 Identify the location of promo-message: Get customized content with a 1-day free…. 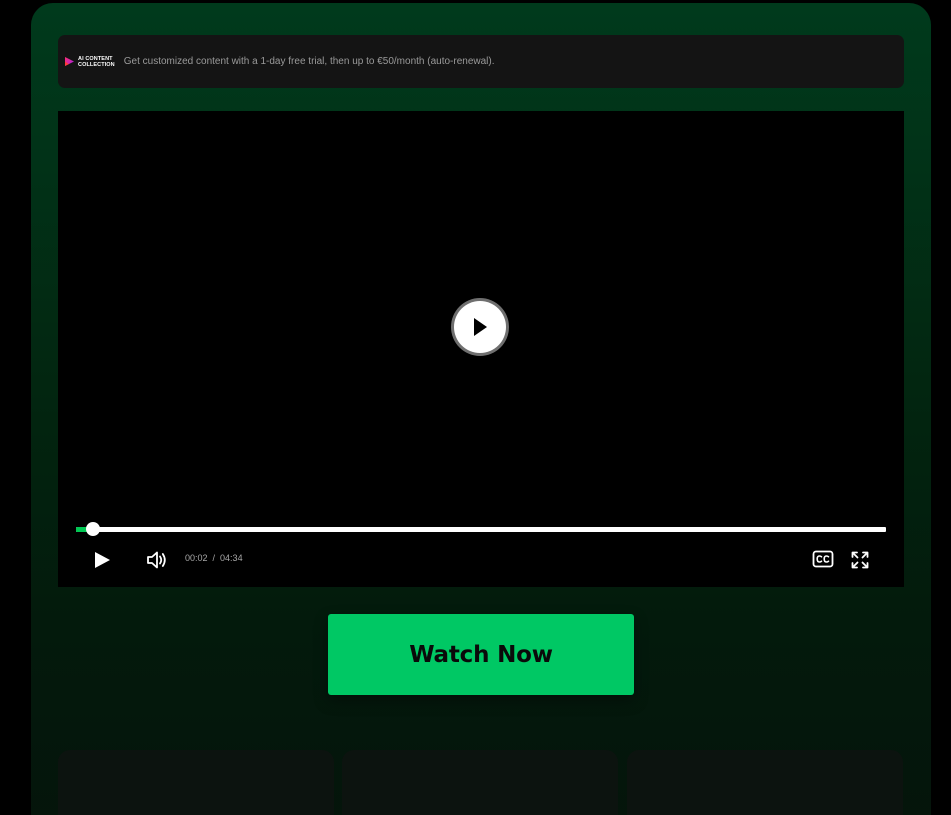
(309, 61).